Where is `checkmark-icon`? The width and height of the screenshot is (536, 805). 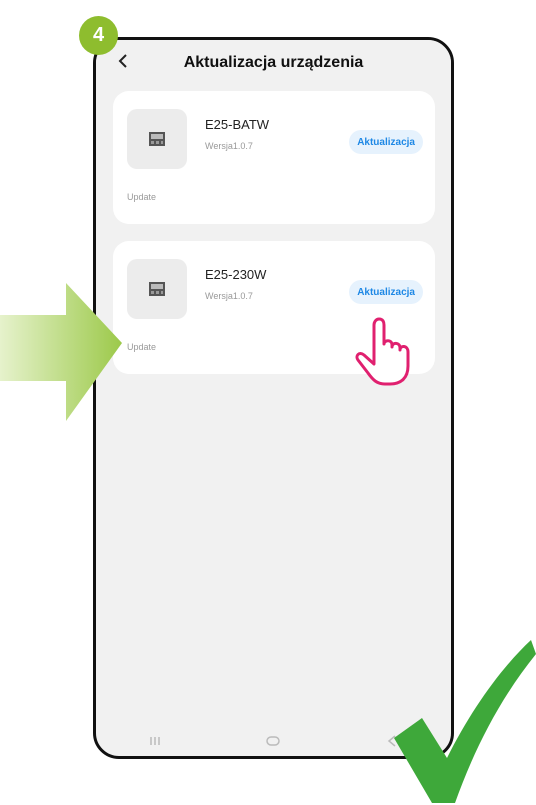 checkmark-icon is located at coordinates (465, 721).